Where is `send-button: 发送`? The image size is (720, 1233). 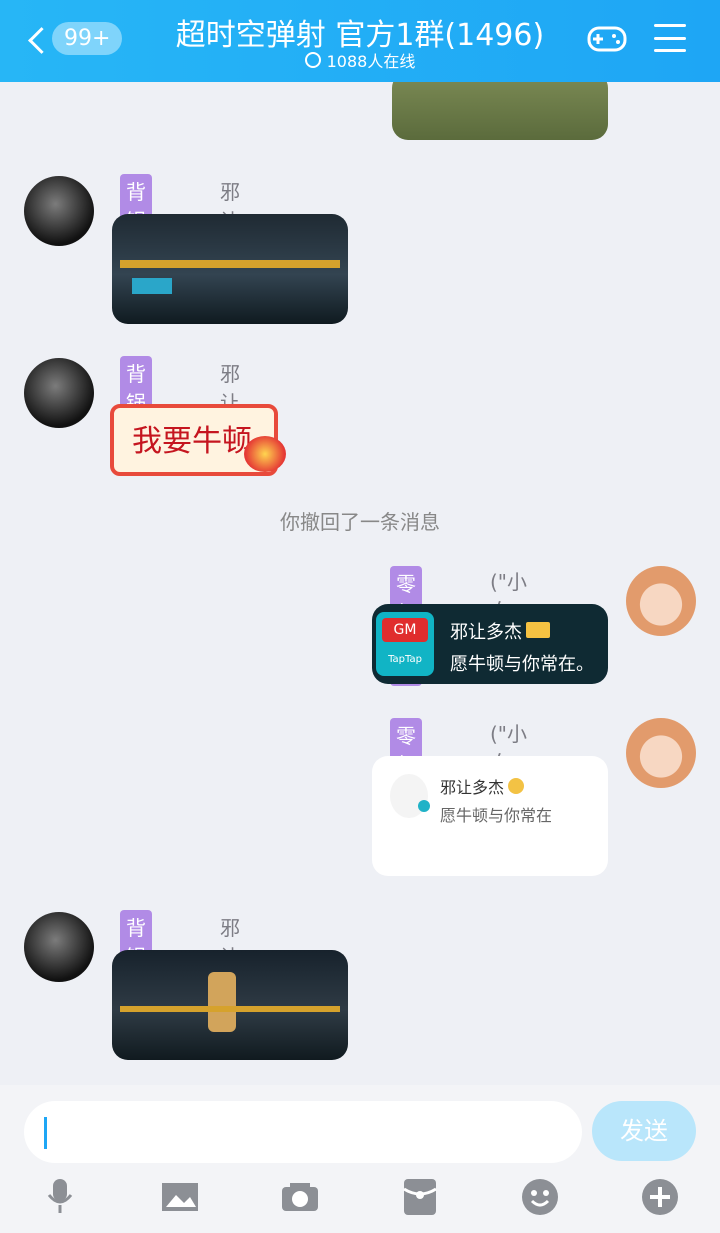
send-button: 发送 is located at coordinates (644, 1131).